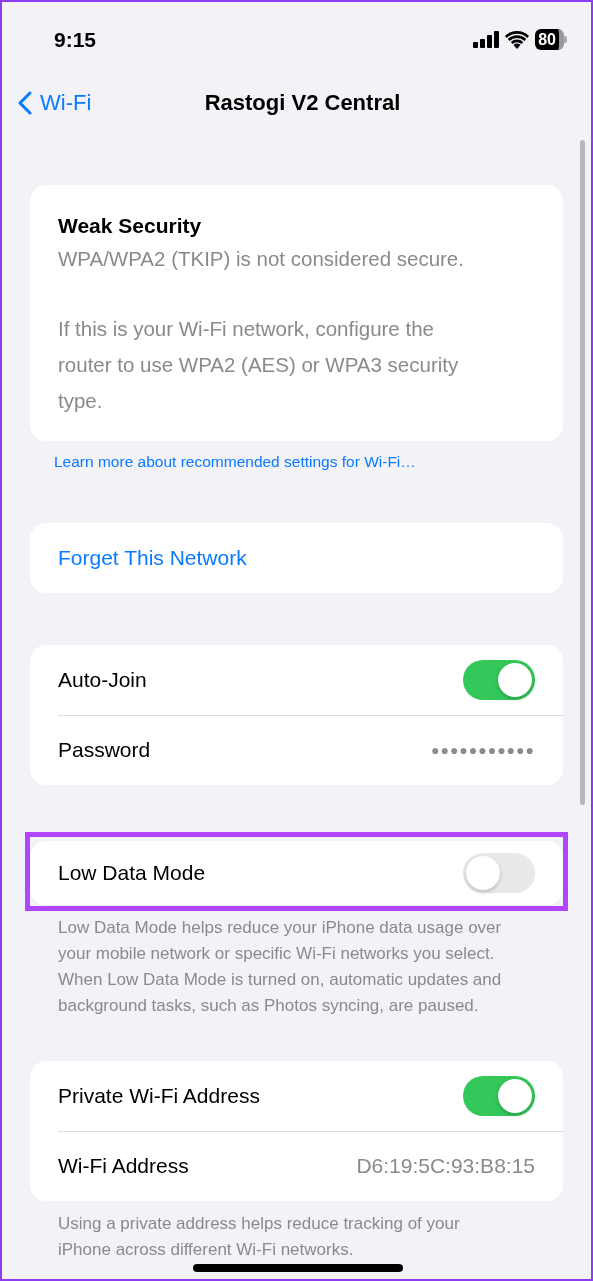 This screenshot has width=593, height=1281. I want to click on warning-title: Weak Security, so click(130, 226).